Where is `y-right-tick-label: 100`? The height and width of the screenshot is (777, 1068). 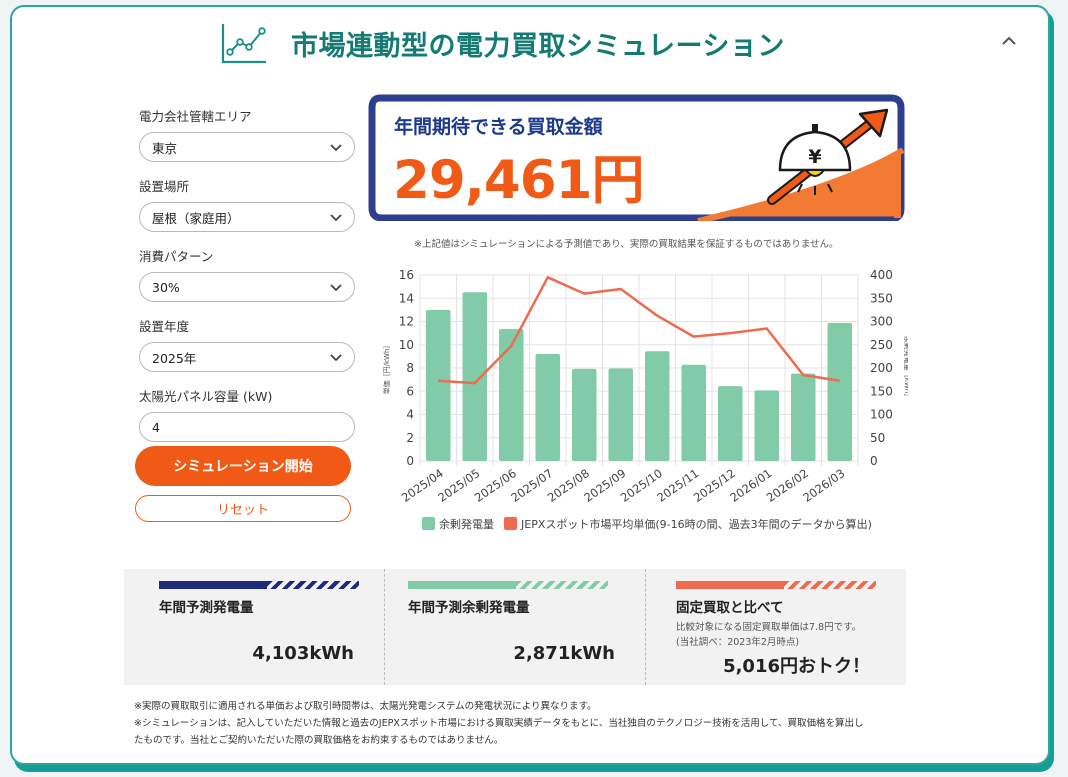 y-right-tick-label: 100 is located at coordinates (881, 415).